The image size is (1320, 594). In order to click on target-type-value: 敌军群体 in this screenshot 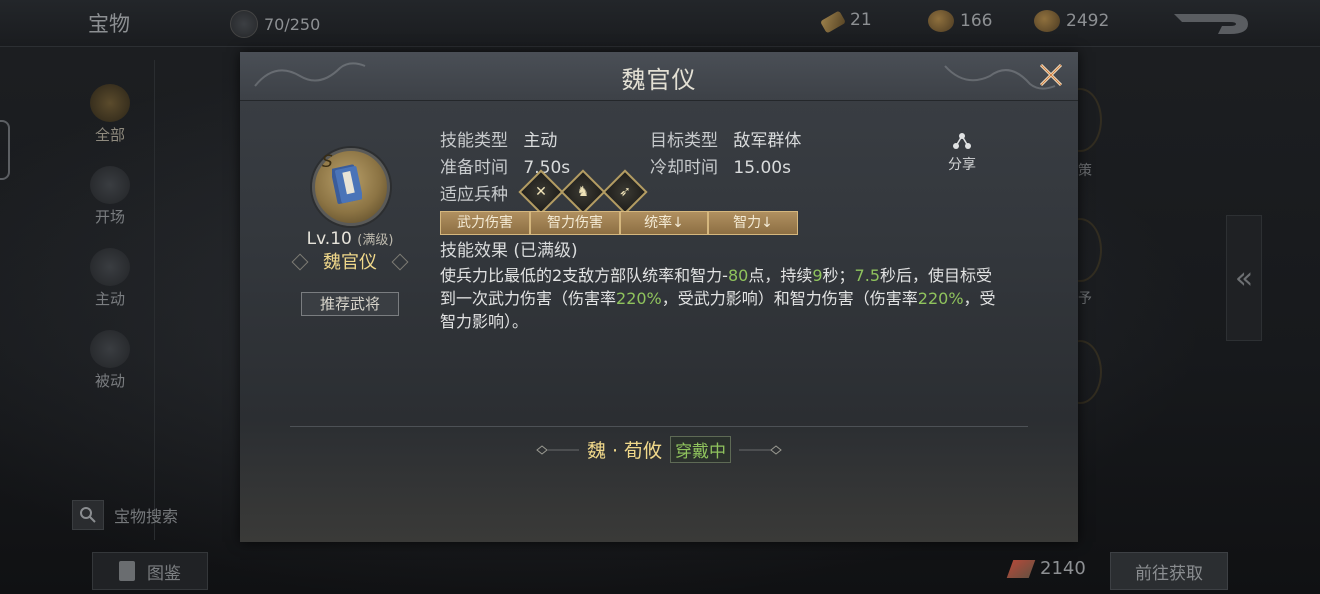, I will do `click(767, 141)`.